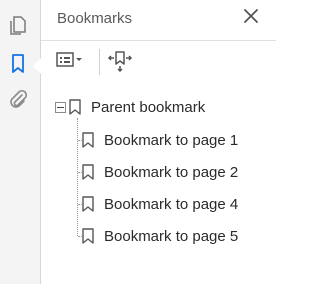 This screenshot has width=320, height=284. What do you see at coordinates (77, 177) in the screenshot?
I see `tree-connector` at bounding box center [77, 177].